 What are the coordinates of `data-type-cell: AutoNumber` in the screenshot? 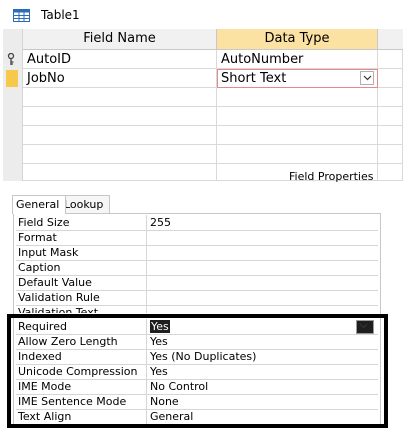 It's located at (297, 59).